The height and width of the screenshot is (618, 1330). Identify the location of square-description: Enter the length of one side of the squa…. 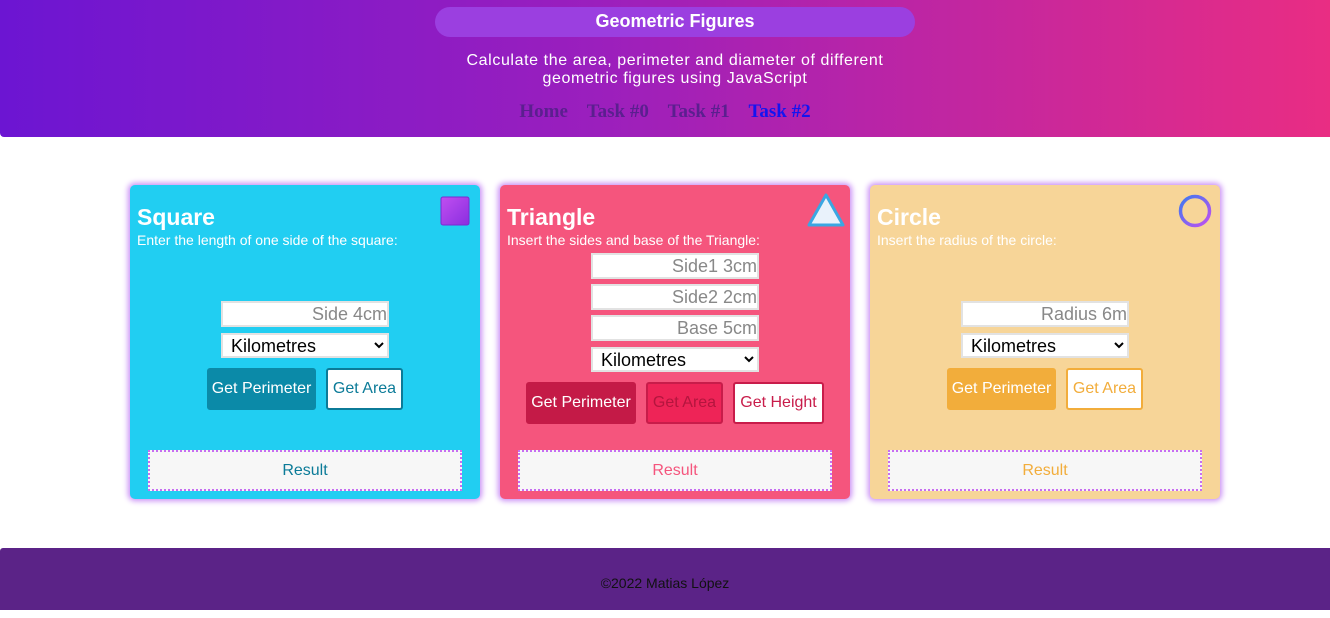
(267, 240).